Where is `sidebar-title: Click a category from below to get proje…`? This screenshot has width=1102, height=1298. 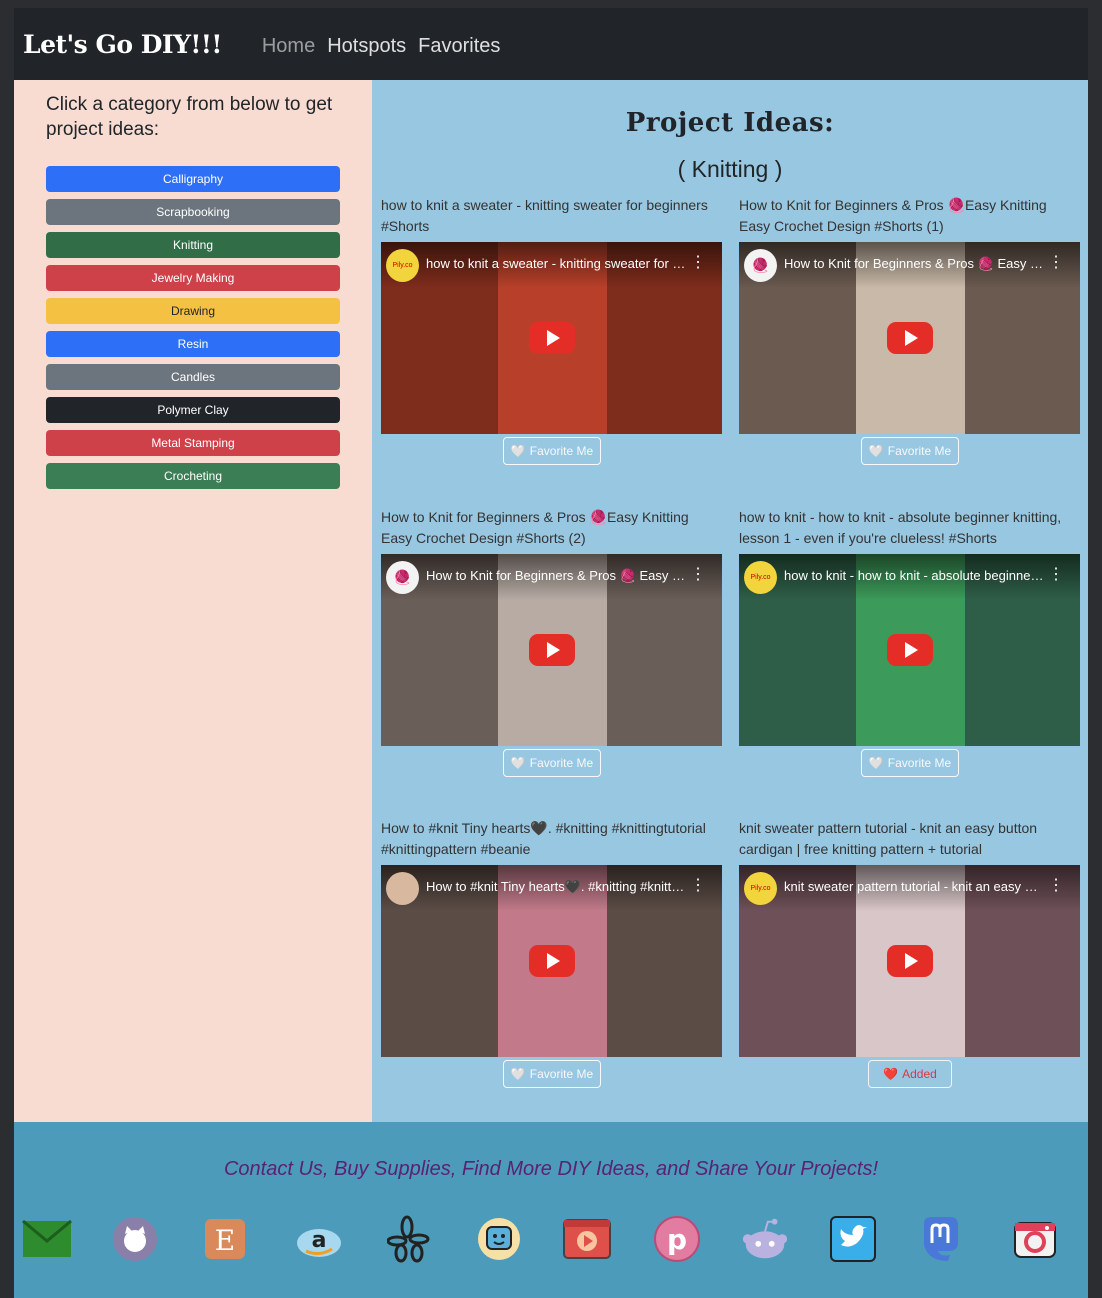
sidebar-title: Click a category from below to get proje… is located at coordinates (189, 117).